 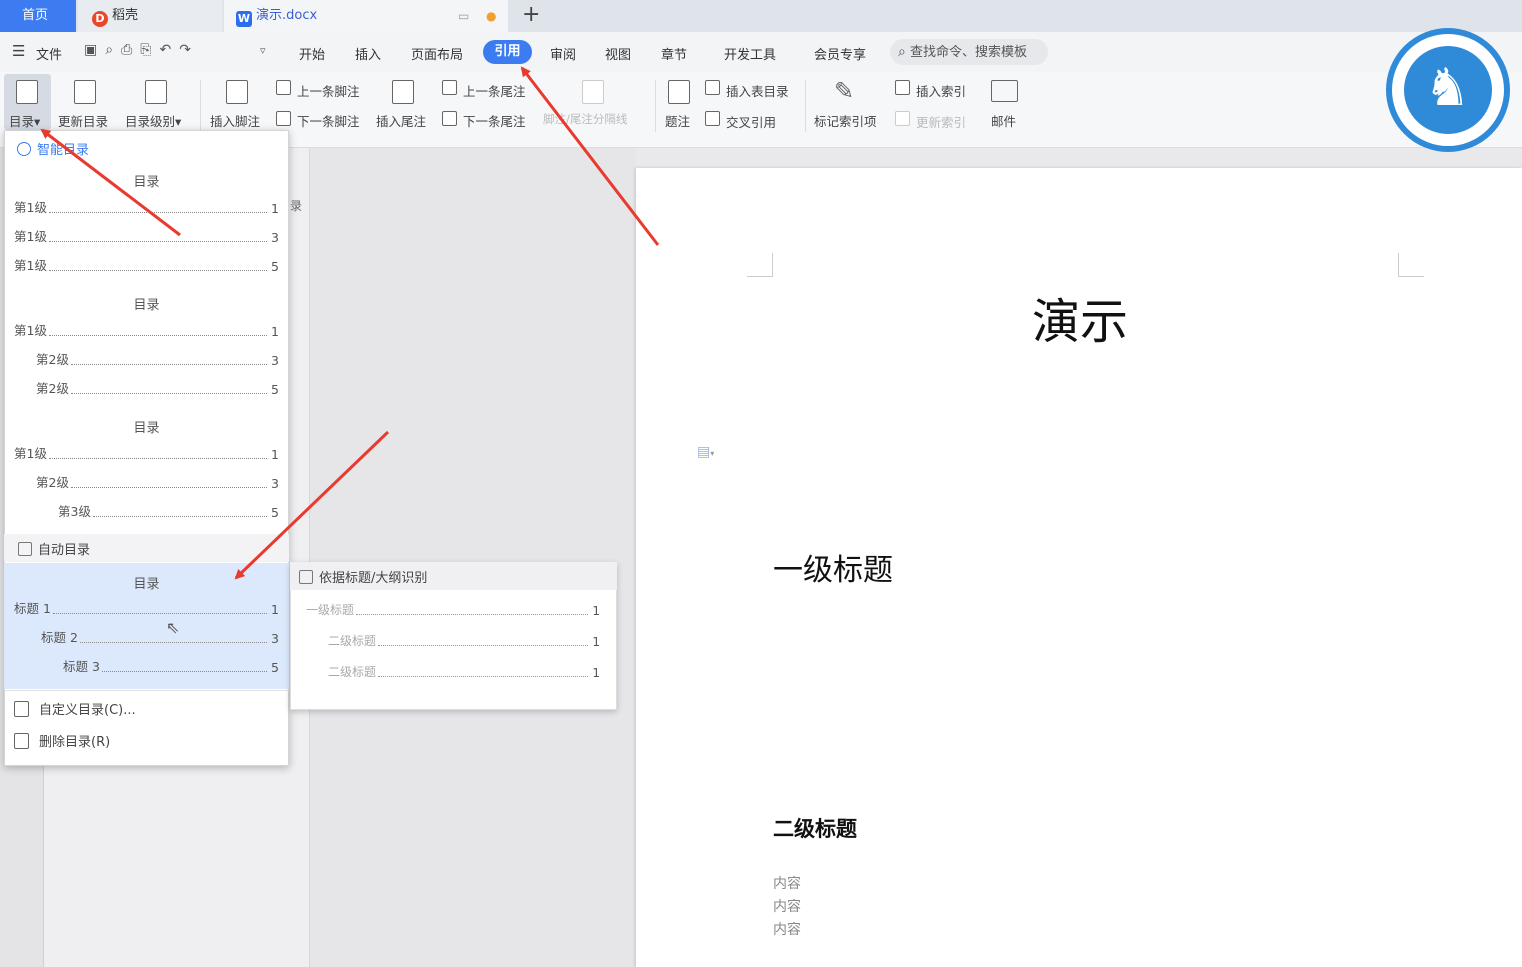 What do you see at coordinates (156, 92) in the screenshot?
I see `toc-level-icon` at bounding box center [156, 92].